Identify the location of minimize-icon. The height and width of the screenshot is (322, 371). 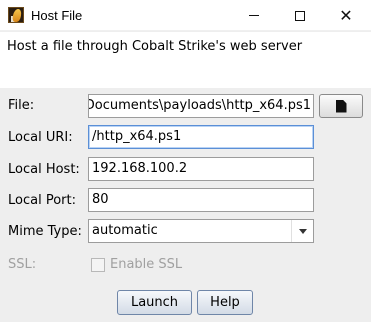
(254, 15).